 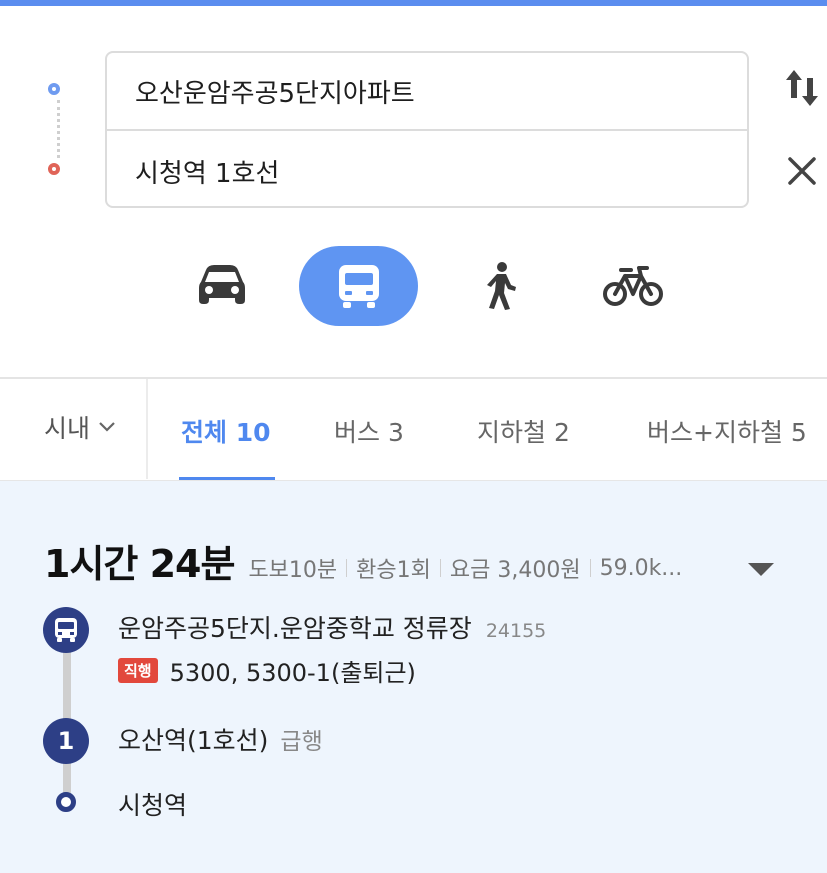 I want to click on mode-walk-button, so click(x=500, y=286).